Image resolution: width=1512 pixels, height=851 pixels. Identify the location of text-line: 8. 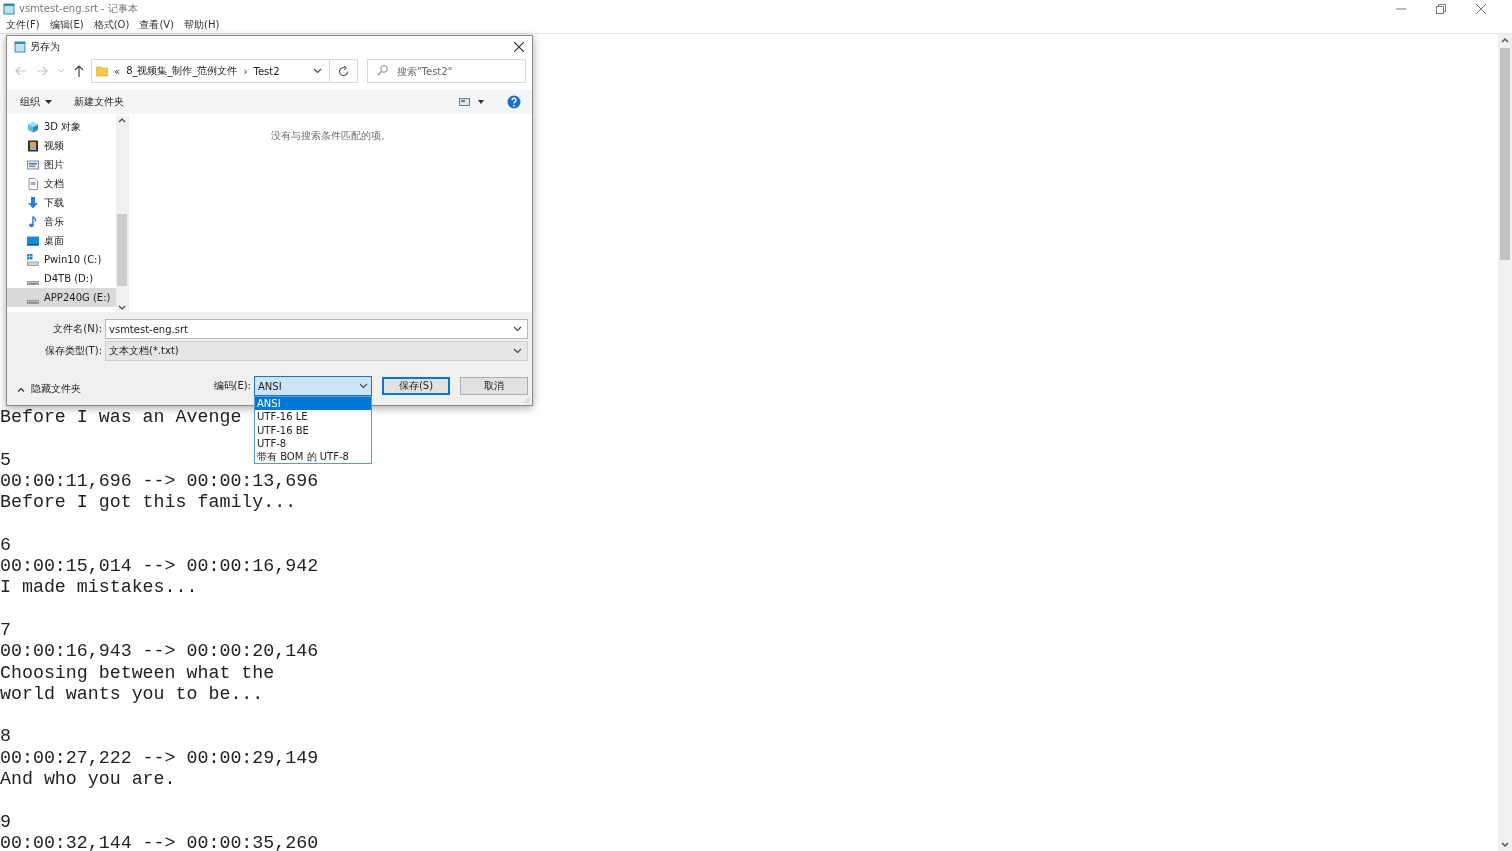
(5, 737).